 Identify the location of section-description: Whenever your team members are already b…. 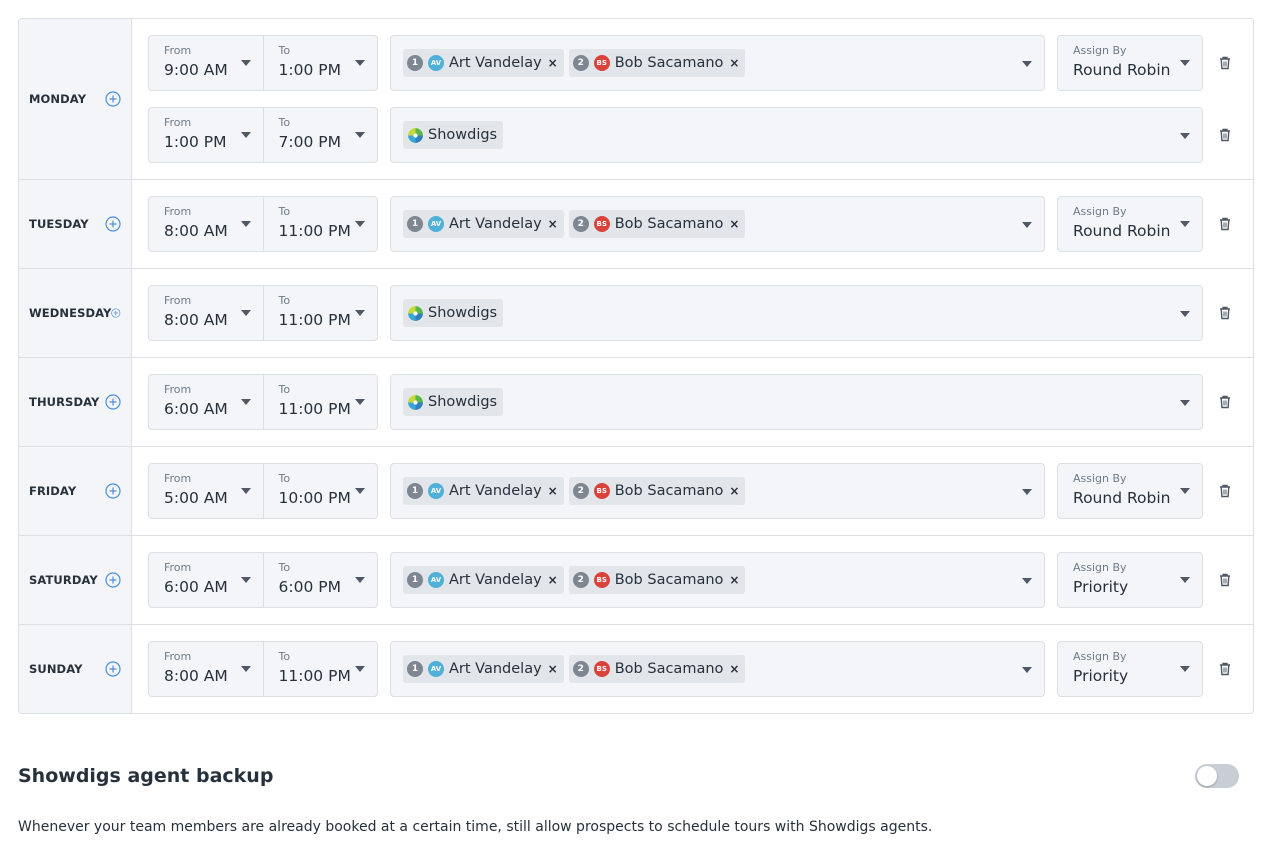
(475, 827).